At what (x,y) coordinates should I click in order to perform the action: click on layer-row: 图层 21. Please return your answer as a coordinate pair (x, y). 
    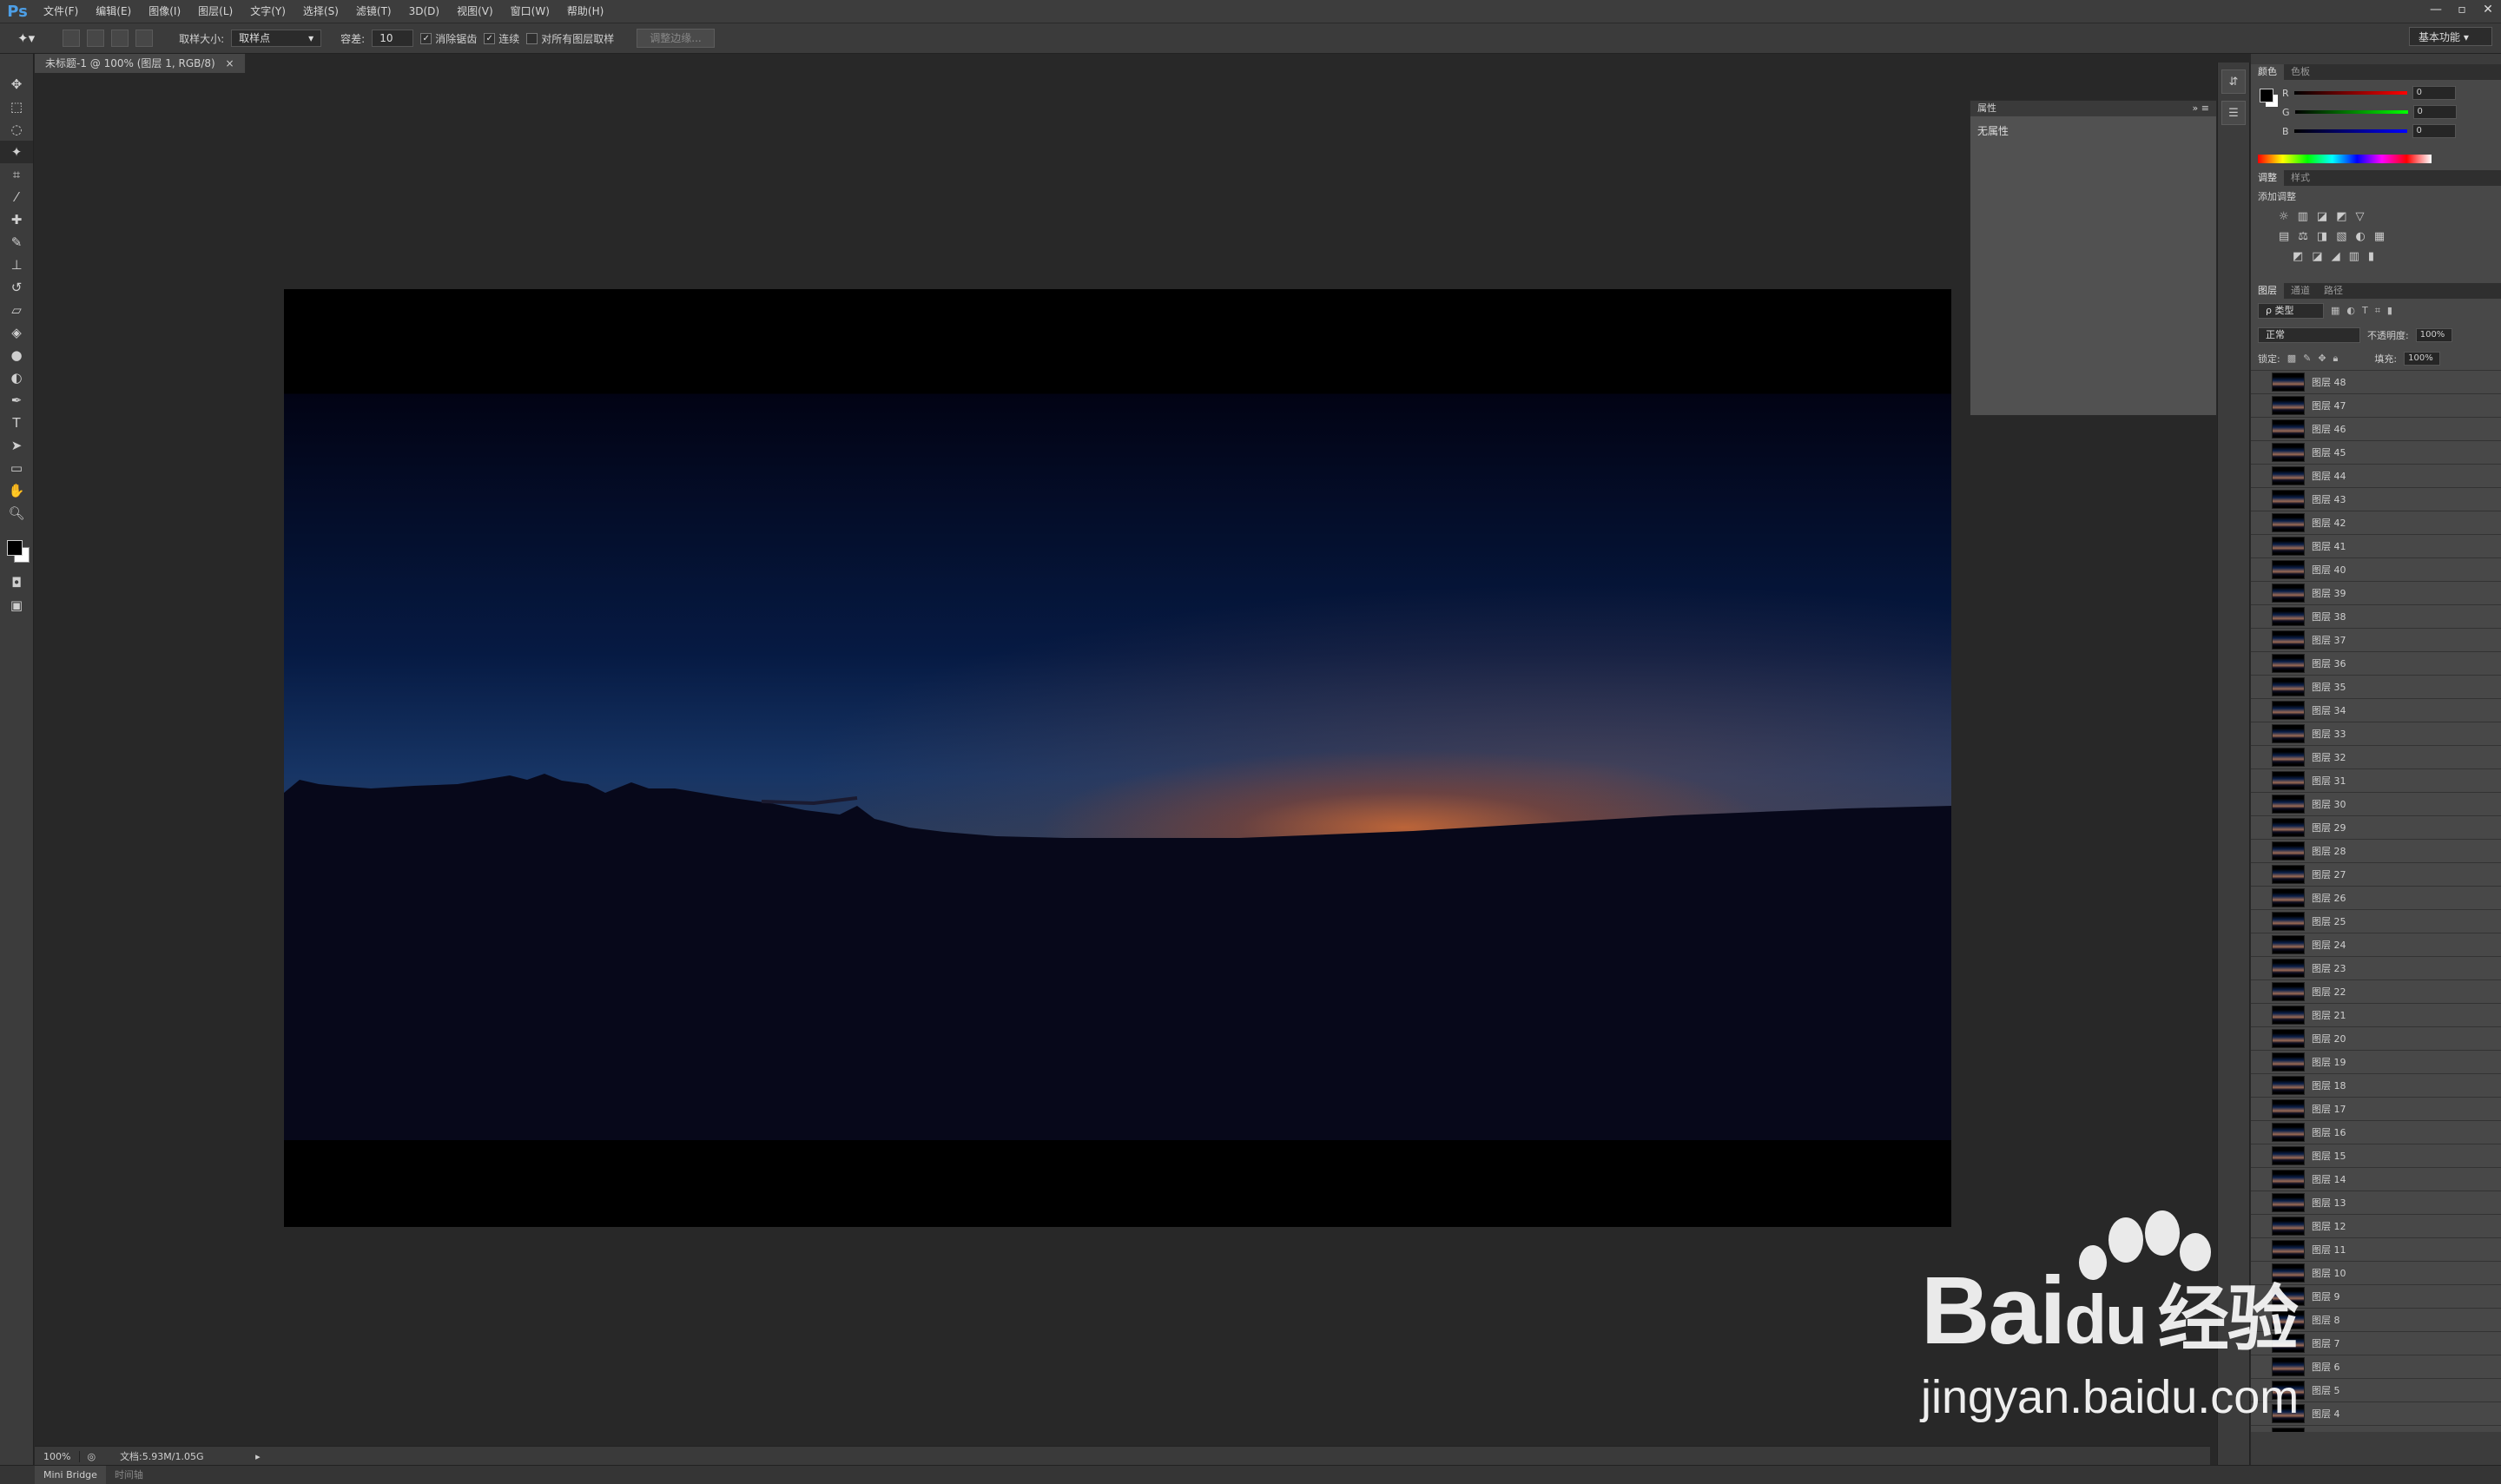
    Looking at the image, I should click on (2376, 1015).